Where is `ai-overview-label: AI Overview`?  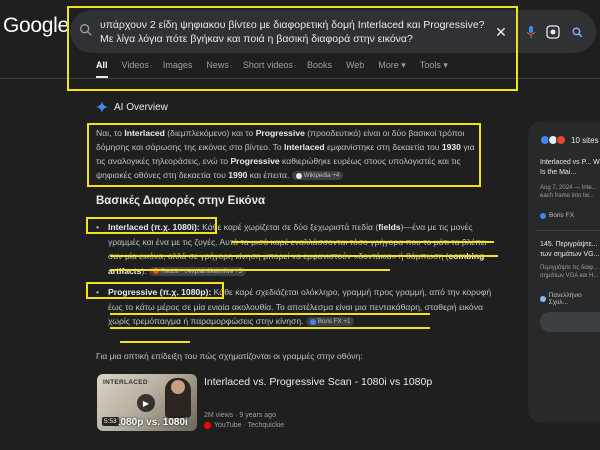 ai-overview-label: AI Overview is located at coordinates (141, 107).